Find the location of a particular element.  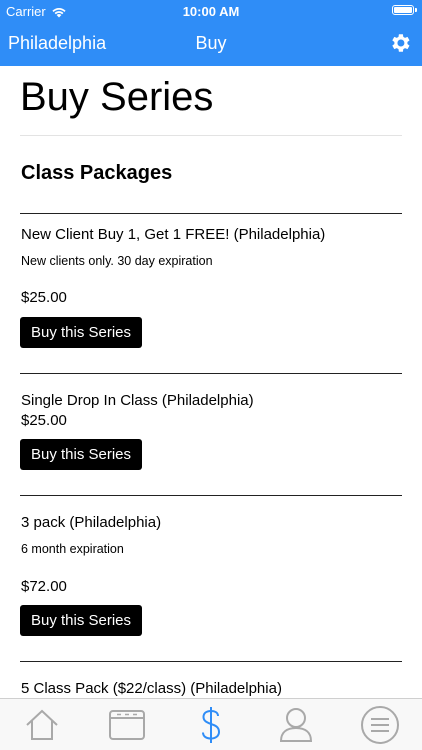

home-icon is located at coordinates (42, 724).